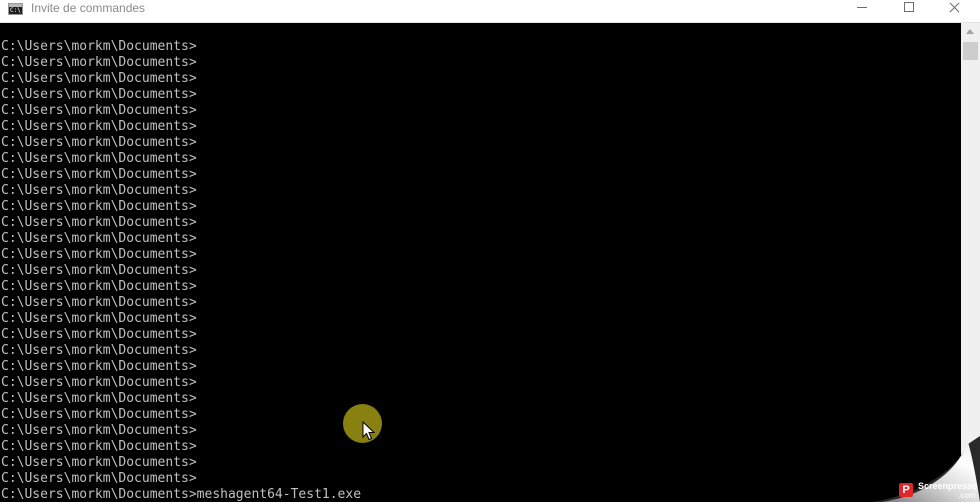  I want to click on maximize-icon, so click(909, 9).